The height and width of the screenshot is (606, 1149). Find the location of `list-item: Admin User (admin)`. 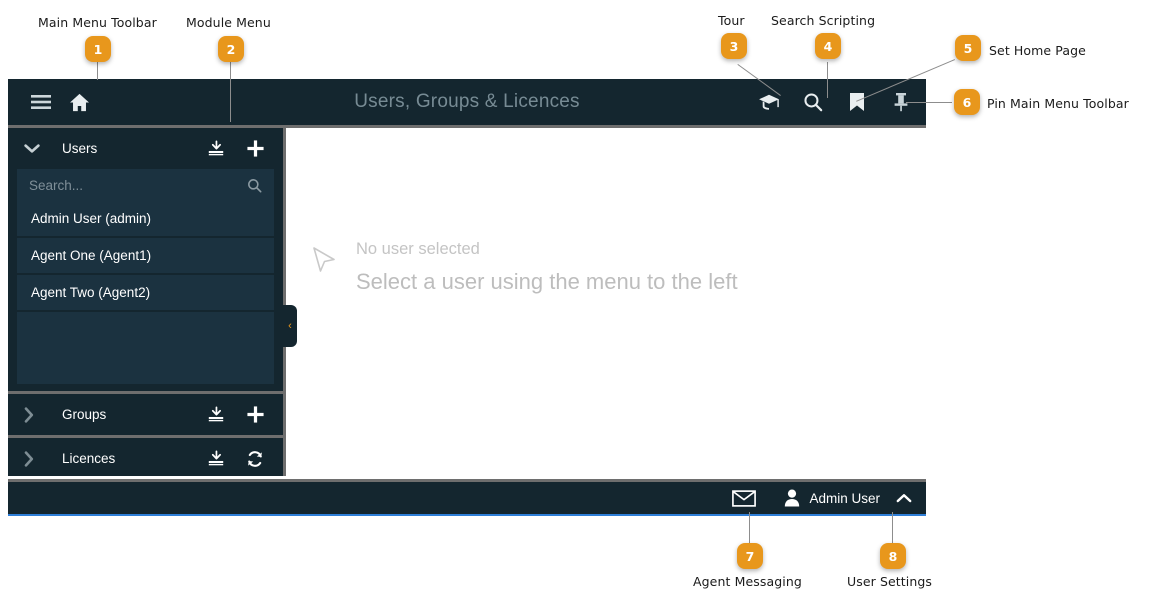

list-item: Admin User (admin) is located at coordinates (145, 219).